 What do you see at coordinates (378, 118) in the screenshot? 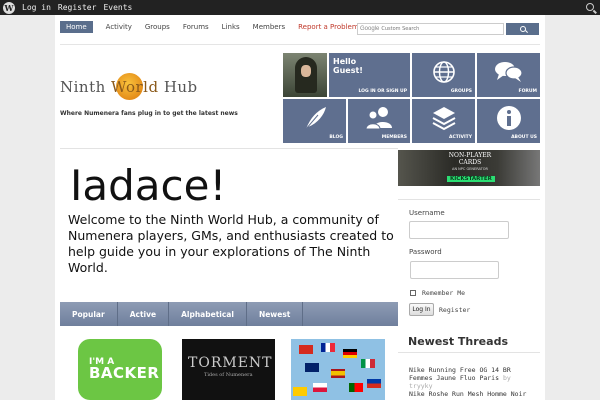
I see `people-icon` at bounding box center [378, 118].